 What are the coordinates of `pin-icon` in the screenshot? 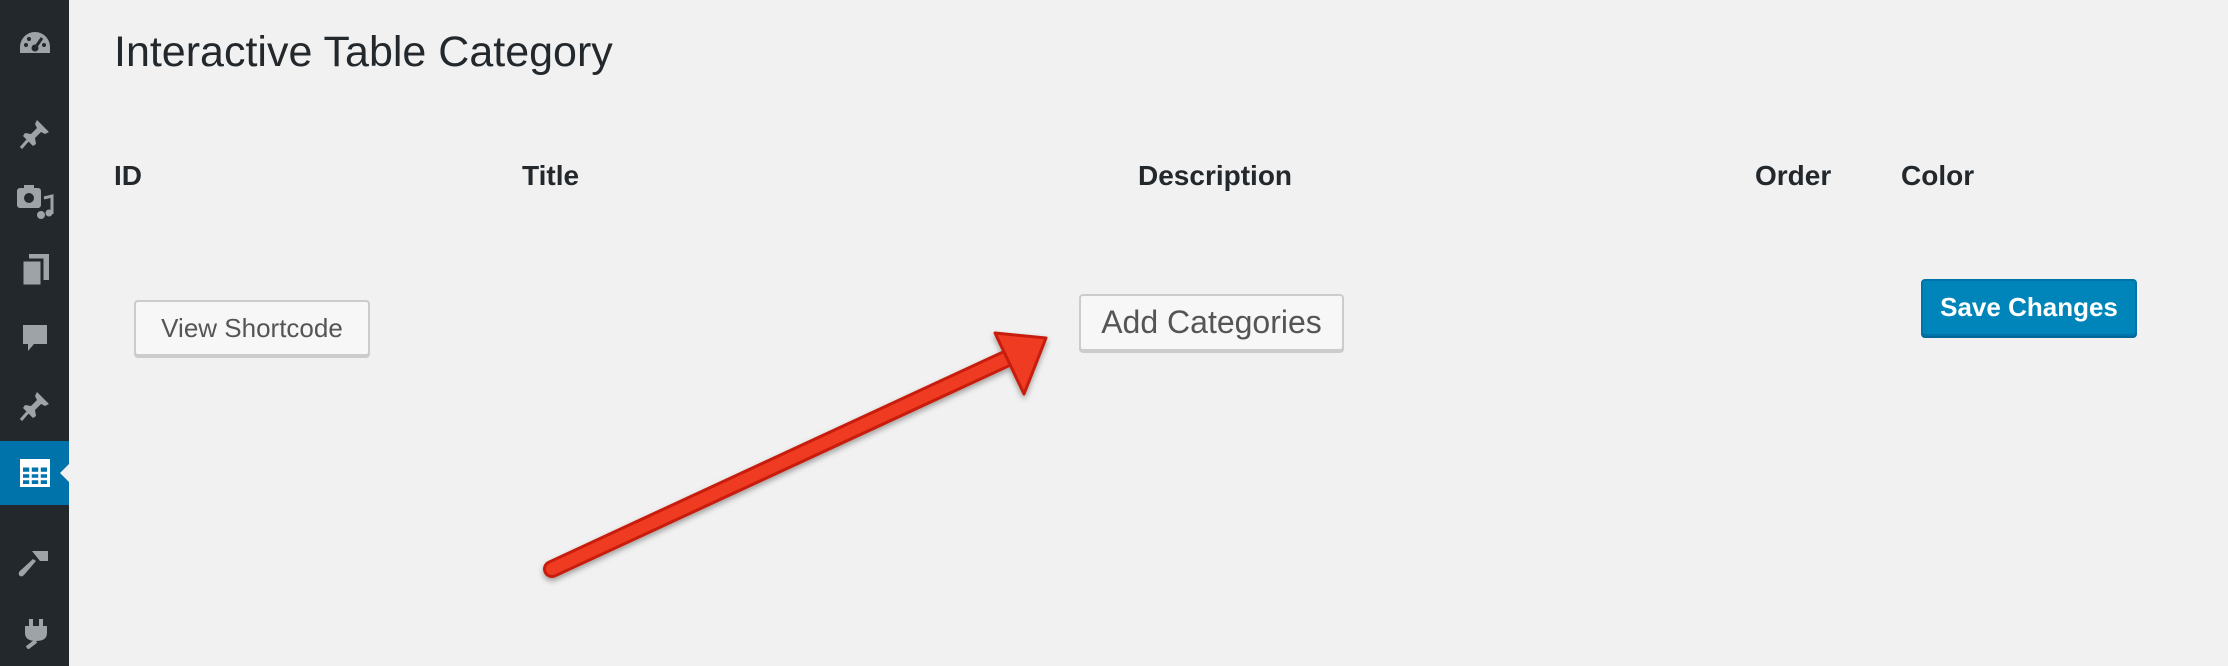 It's located at (34, 406).